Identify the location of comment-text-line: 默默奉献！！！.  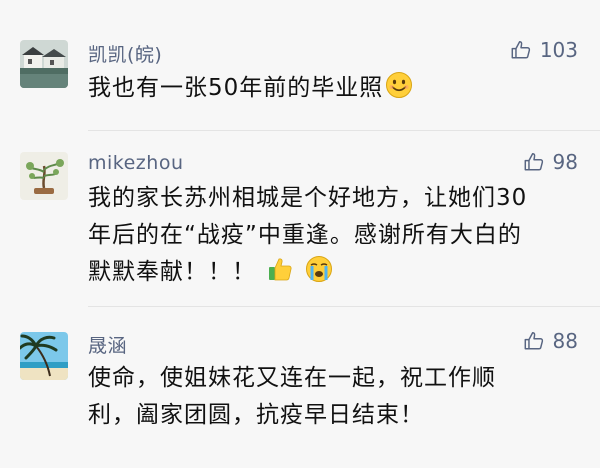
(172, 272).